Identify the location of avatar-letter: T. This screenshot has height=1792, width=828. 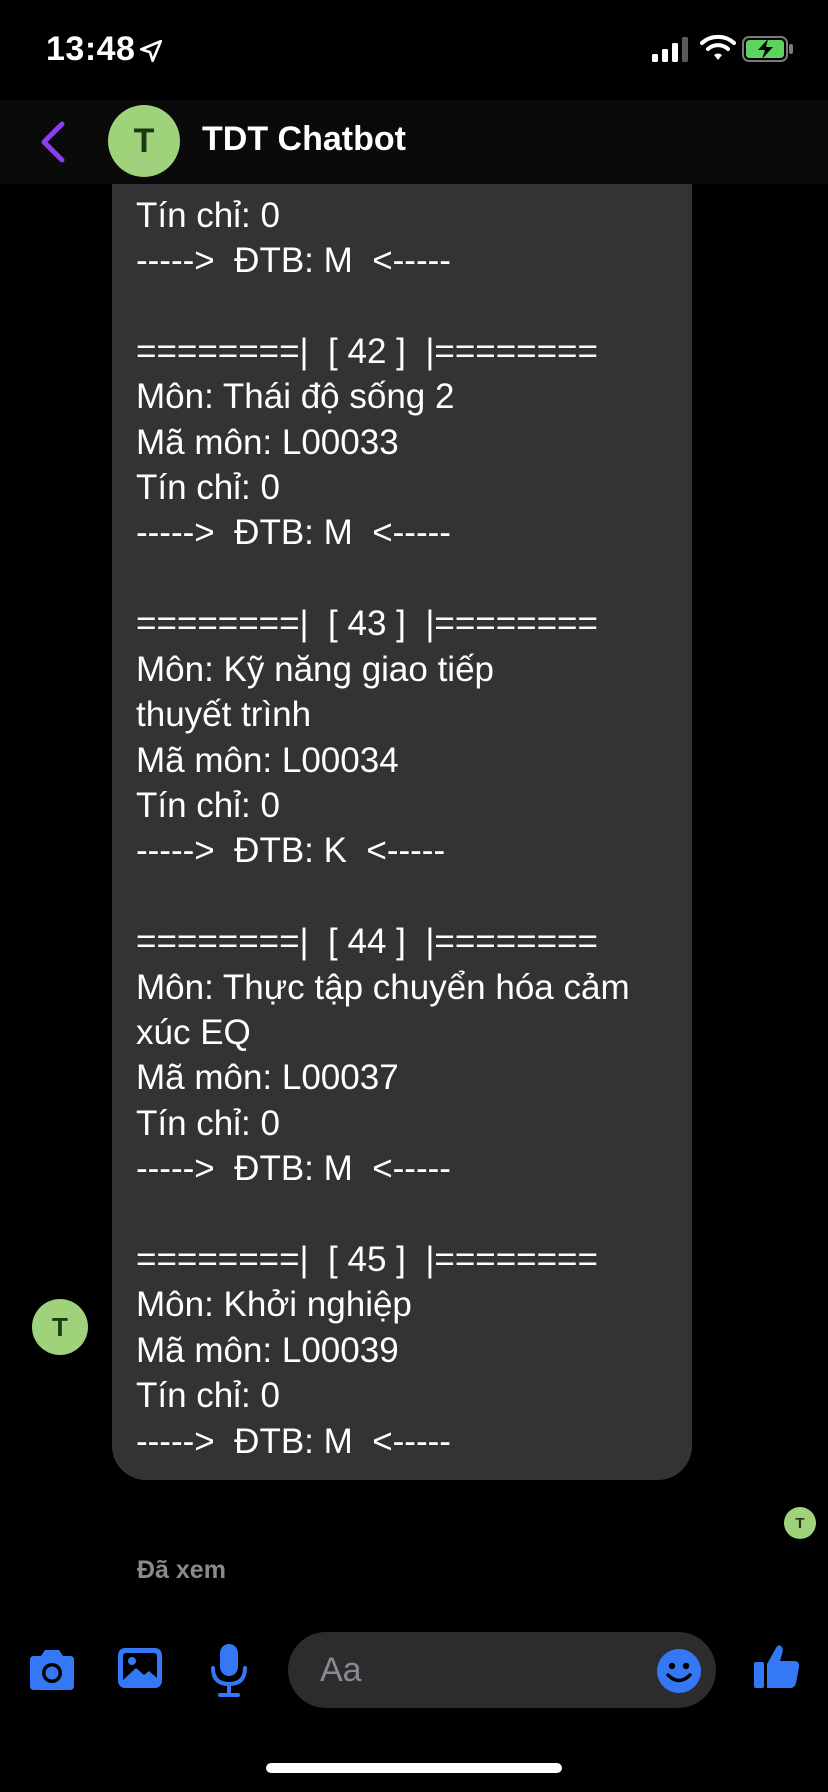
(144, 140).